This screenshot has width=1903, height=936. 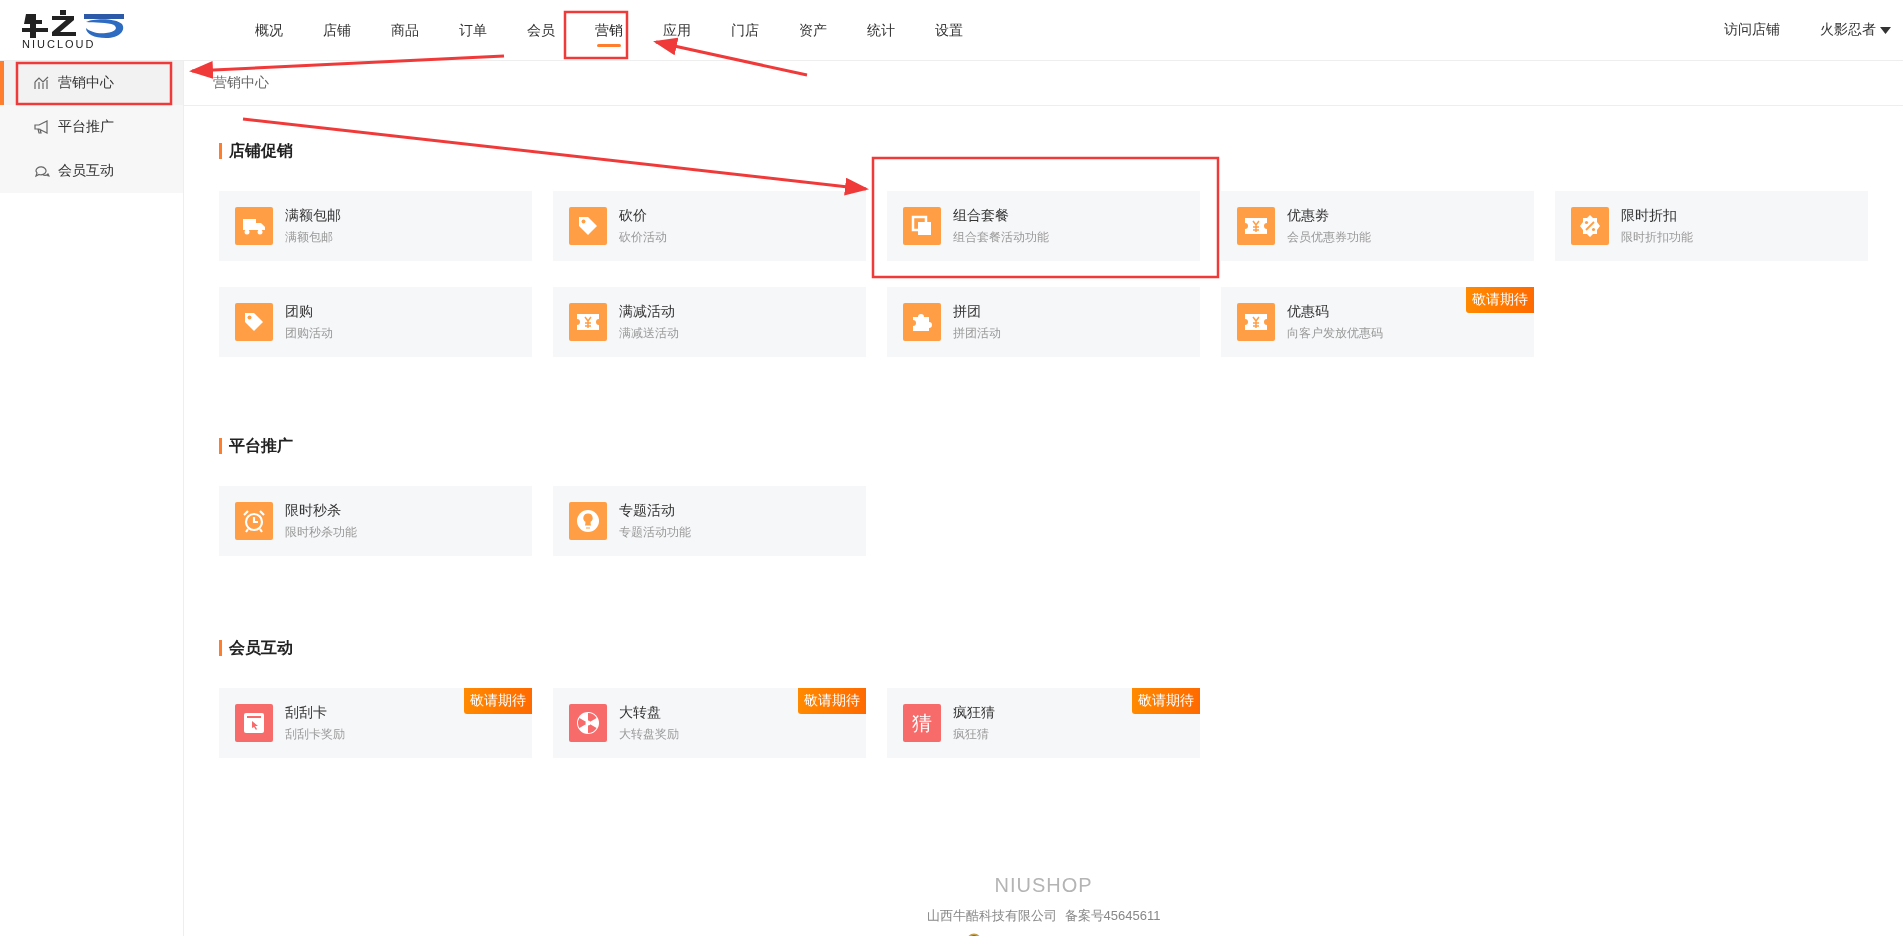 What do you see at coordinates (1308, 311) in the screenshot?
I see `card-title: 优惠码` at bounding box center [1308, 311].